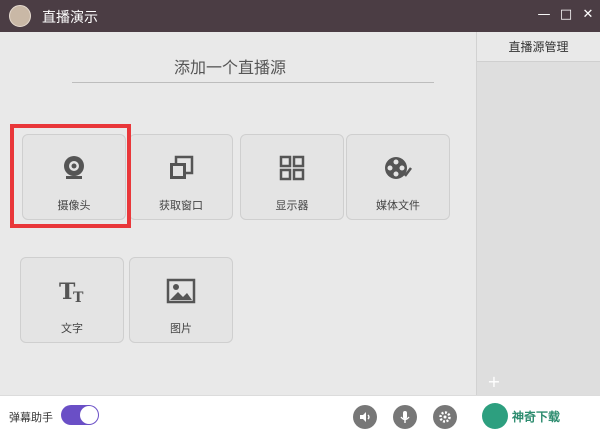  I want to click on source-tile-display: 显示器, so click(292, 177).